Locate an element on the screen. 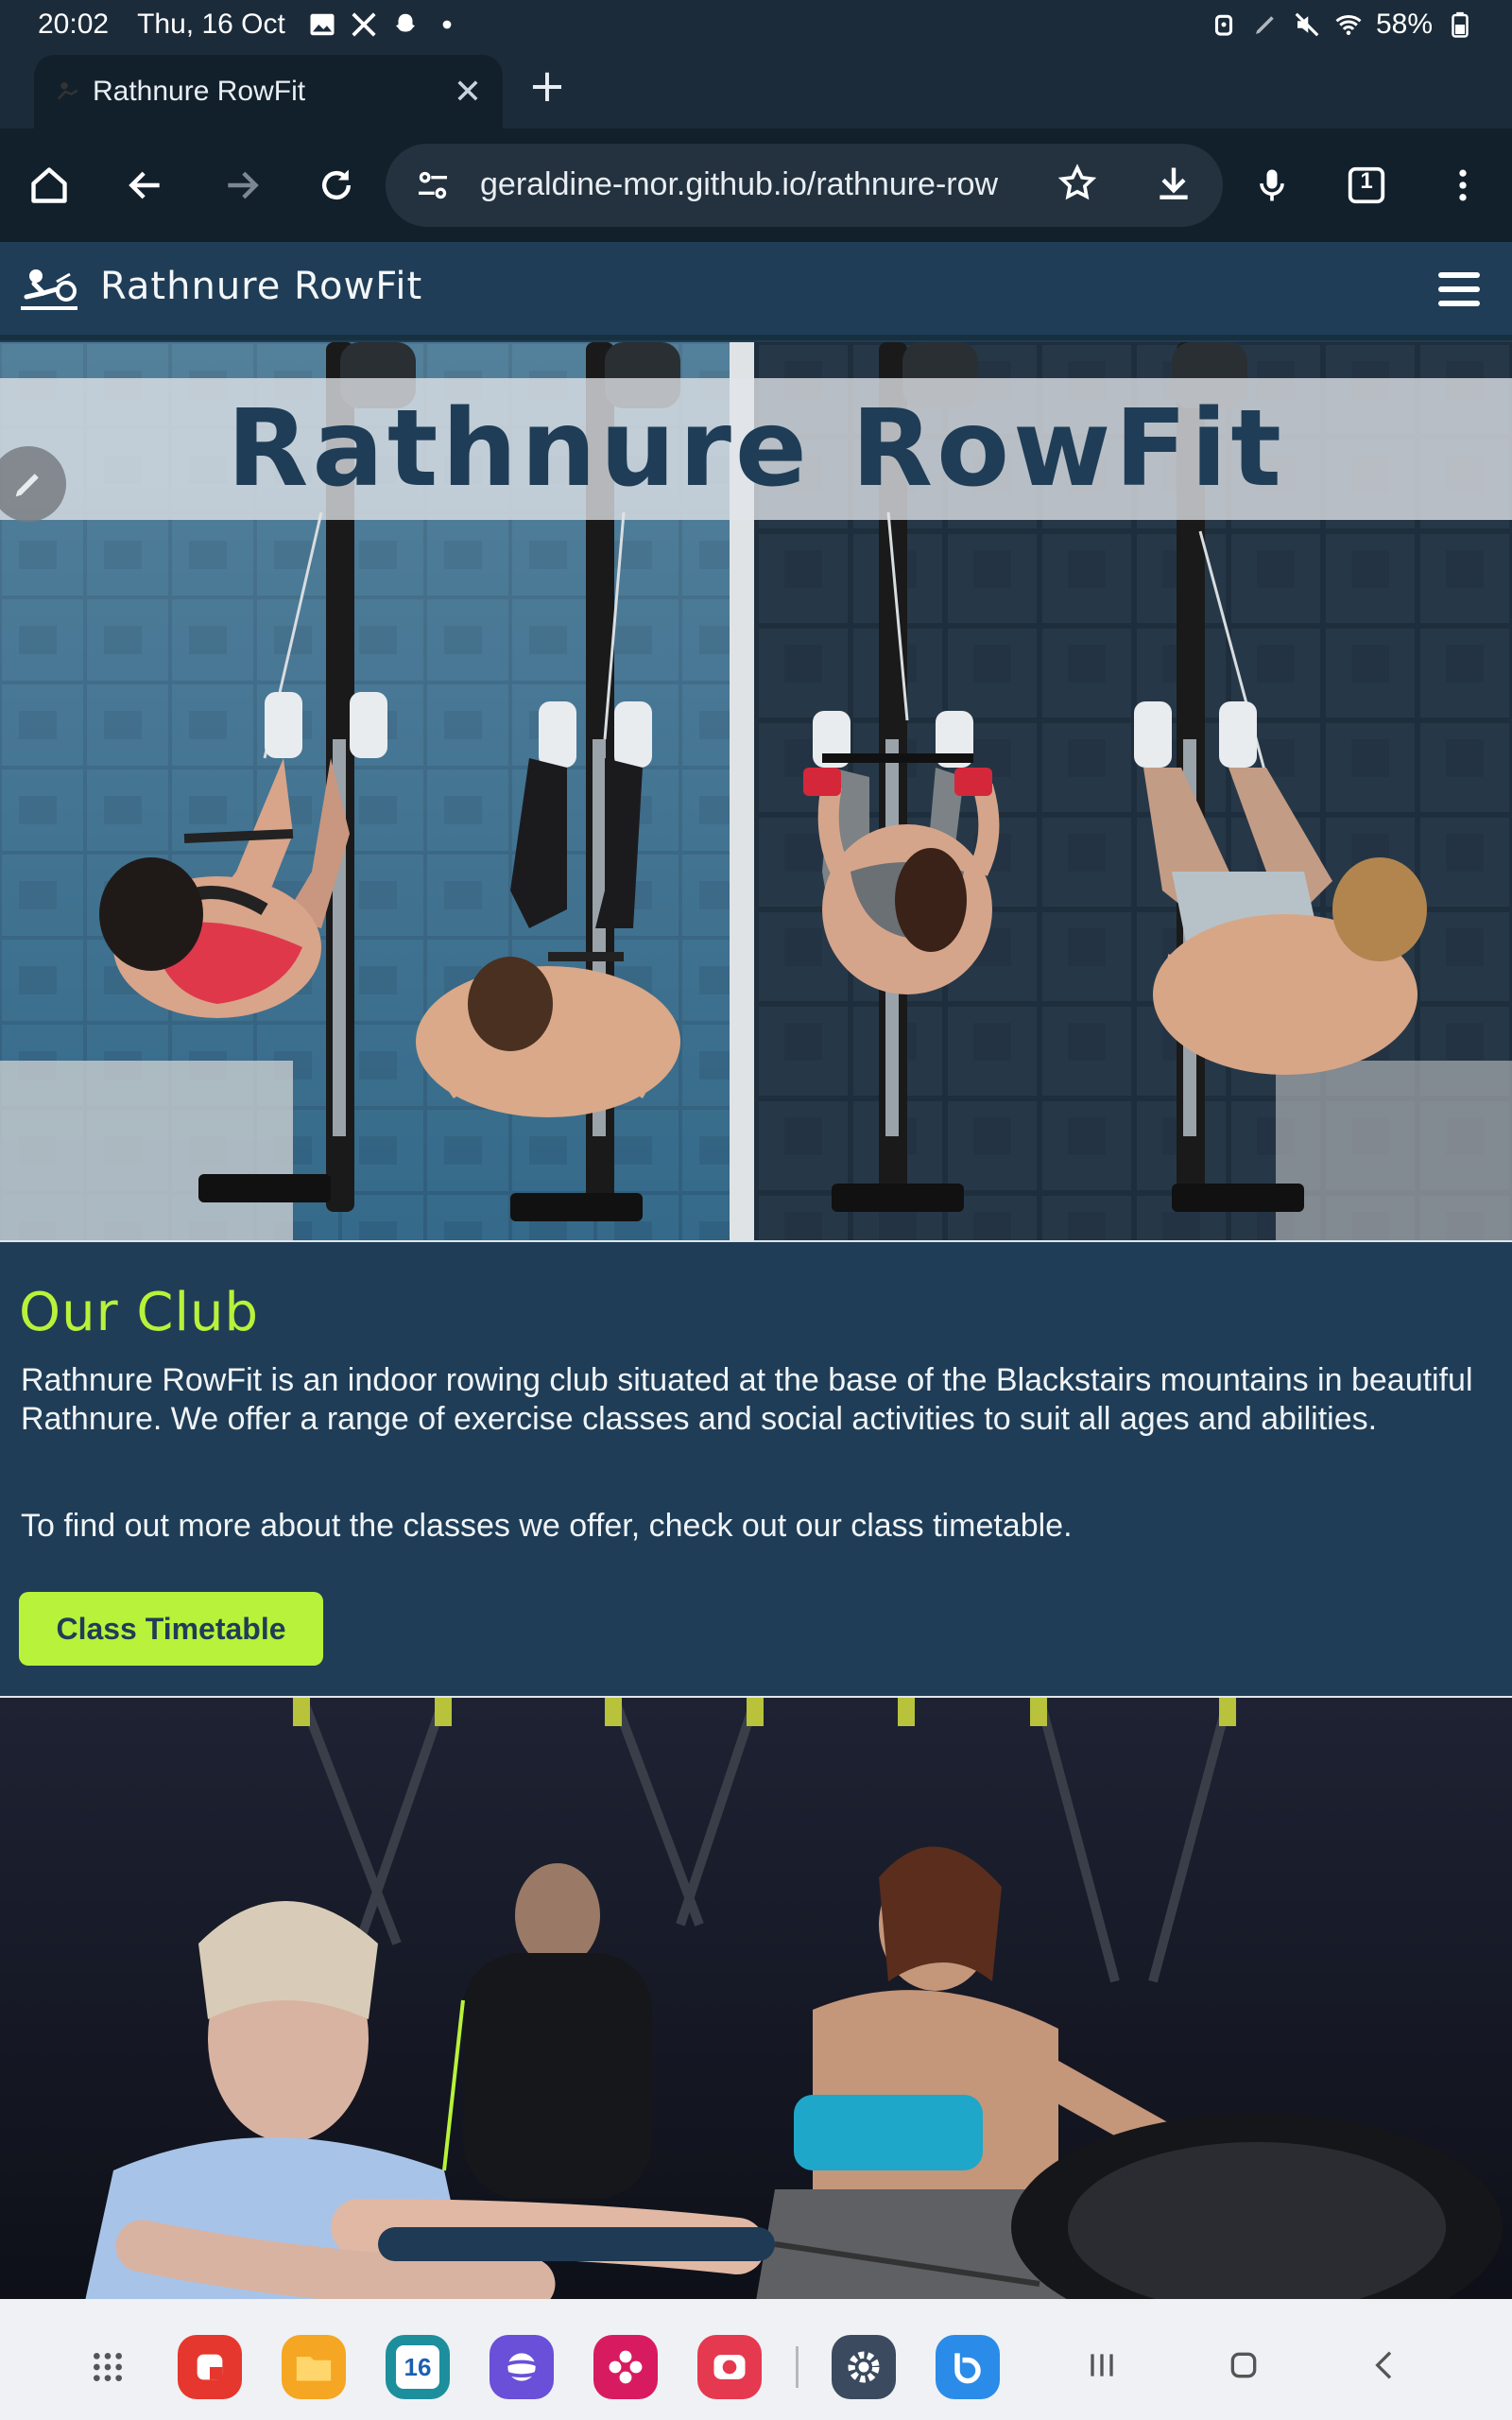  dot-icon is located at coordinates (447, 24).